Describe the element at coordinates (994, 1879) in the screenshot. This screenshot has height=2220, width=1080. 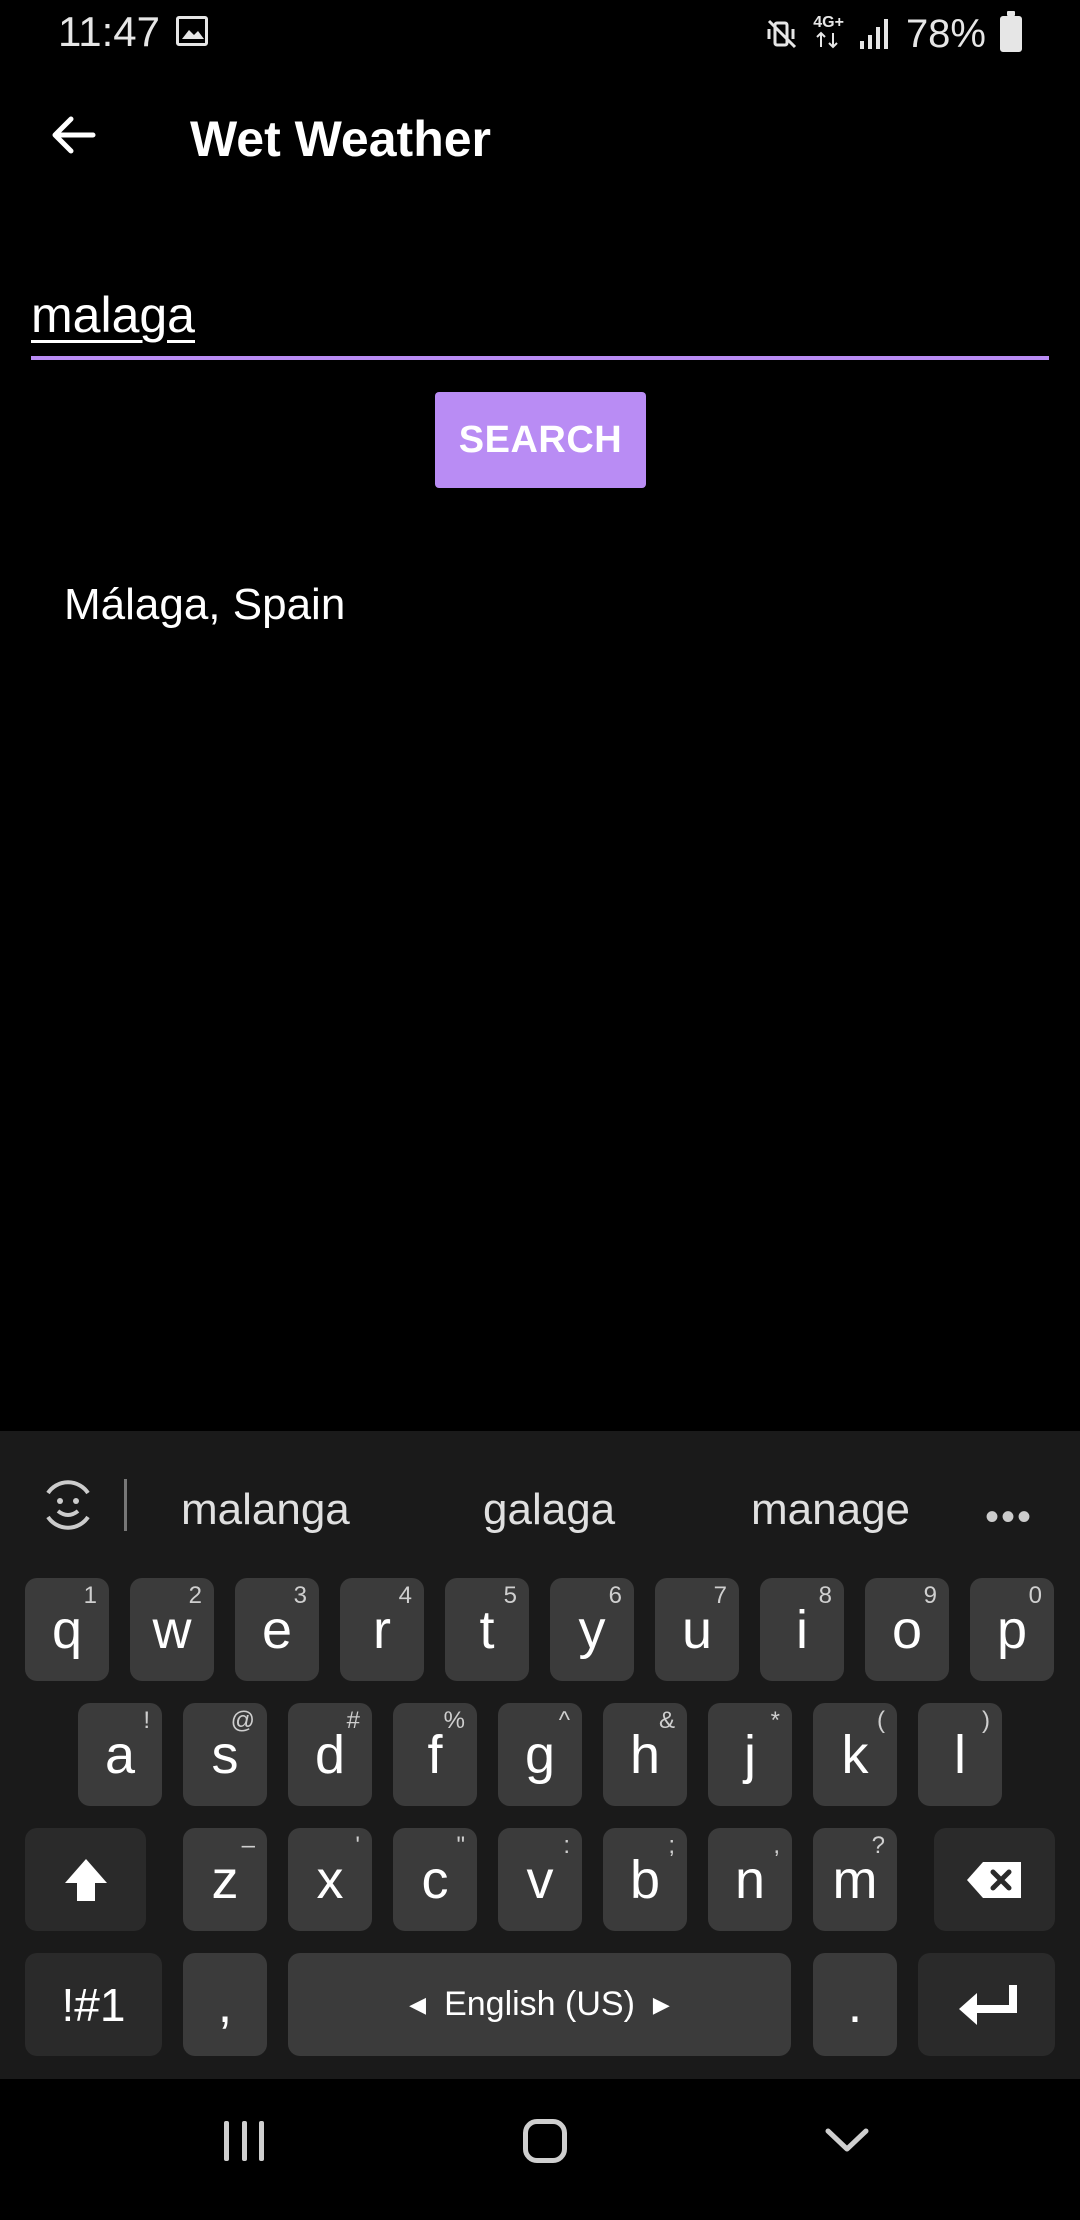
I see `backspace-key` at that location.